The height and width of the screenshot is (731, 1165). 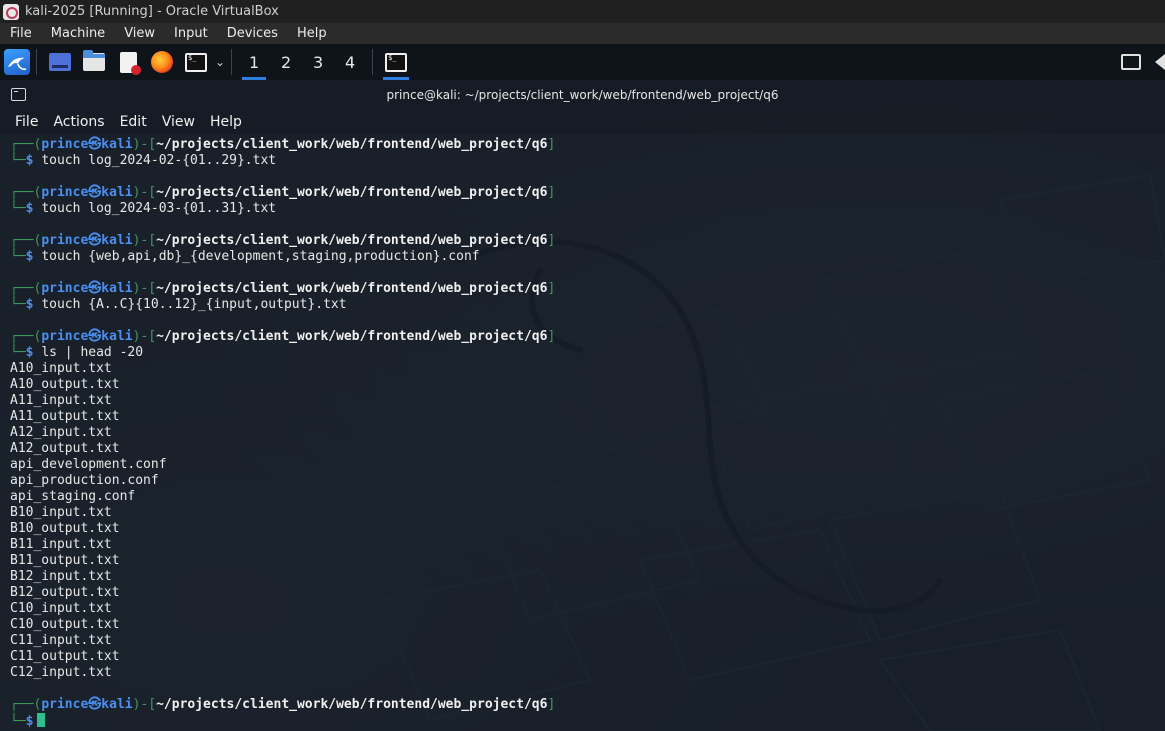 What do you see at coordinates (582, 62) in the screenshot?
I see `kali-top-panel: ⌄ 1 2 3 4` at bounding box center [582, 62].